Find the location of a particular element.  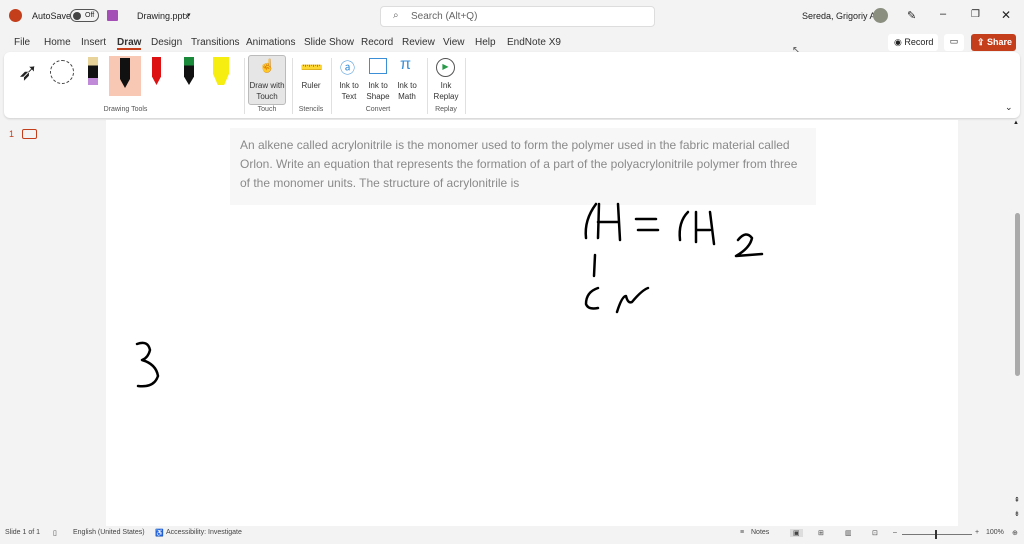

ink-equals is located at coordinates (647, 224).